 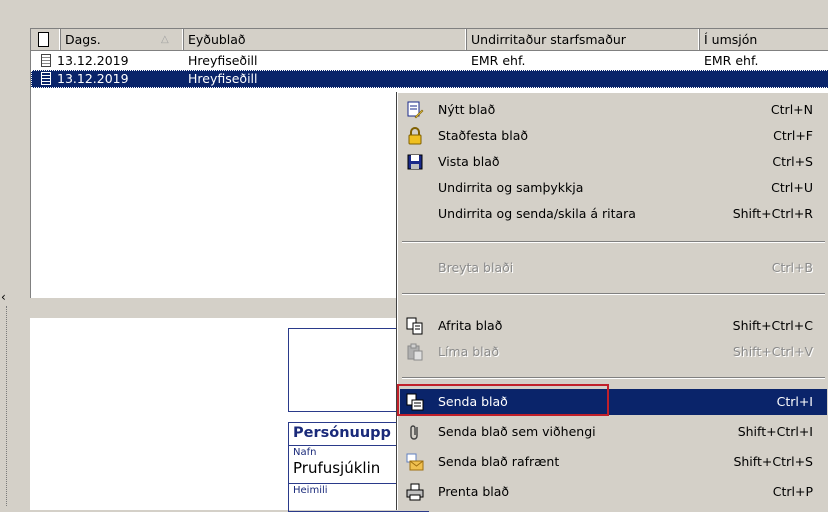 What do you see at coordinates (414, 326) in the screenshot?
I see `copy-icon` at bounding box center [414, 326].